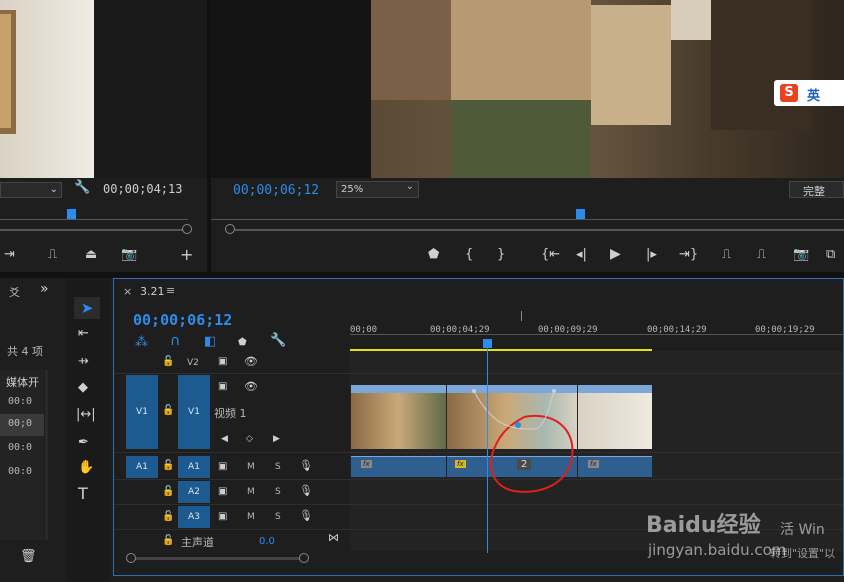  I want to click on go-to-end-icon: ⋈, so click(333, 538).